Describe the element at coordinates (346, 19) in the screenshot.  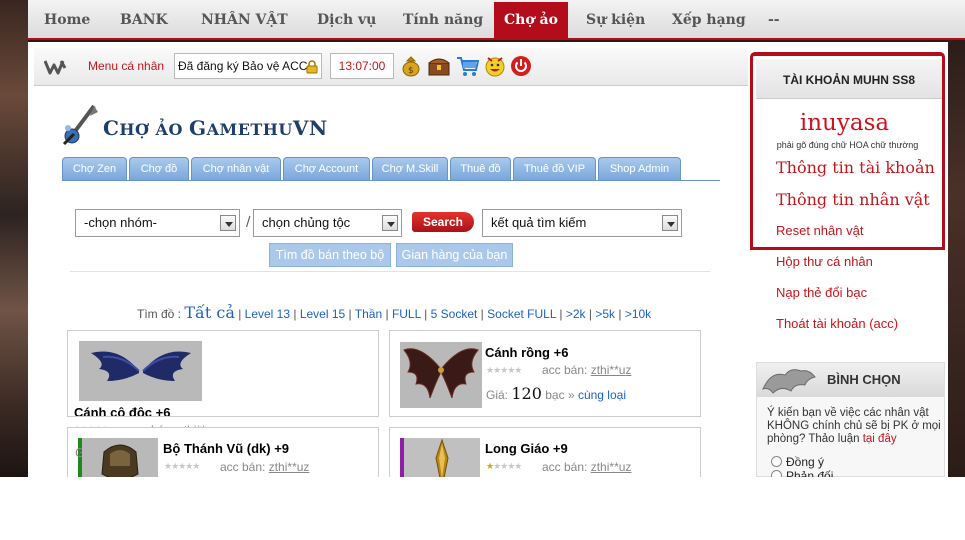
I see `nav-services: Dịch vụ` at that location.